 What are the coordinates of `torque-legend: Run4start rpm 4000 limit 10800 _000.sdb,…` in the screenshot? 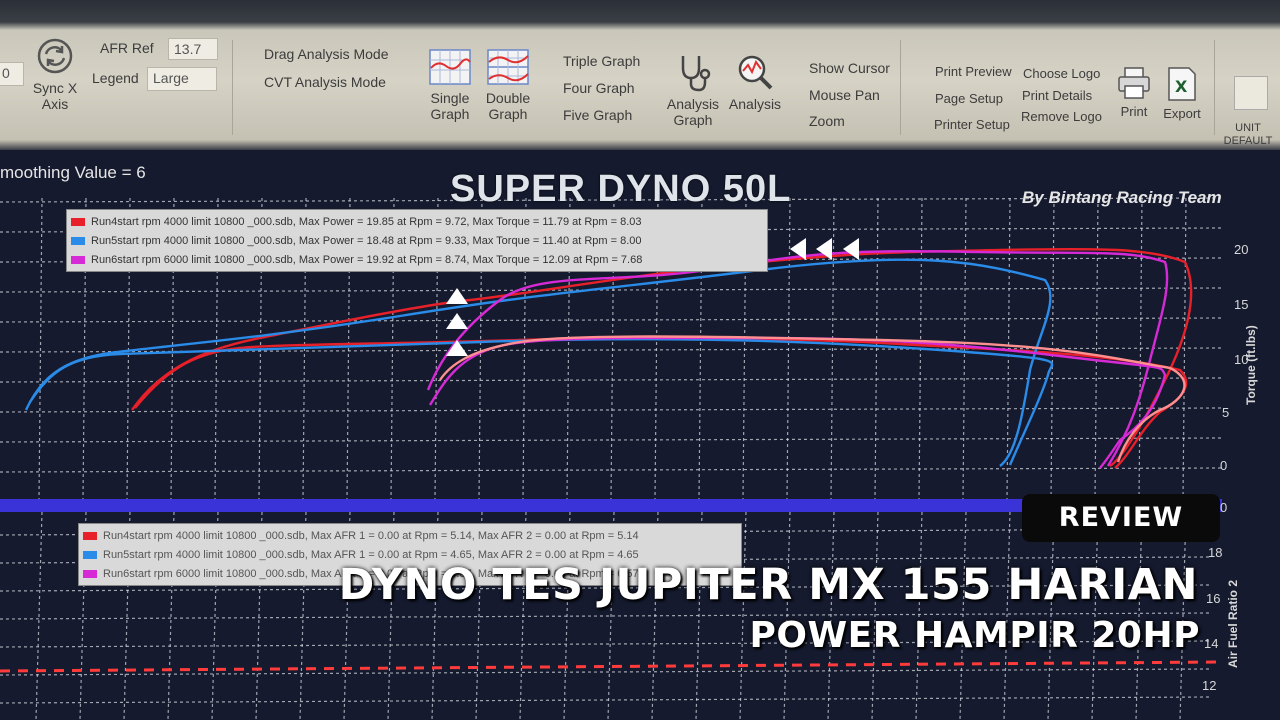 It's located at (417, 240).